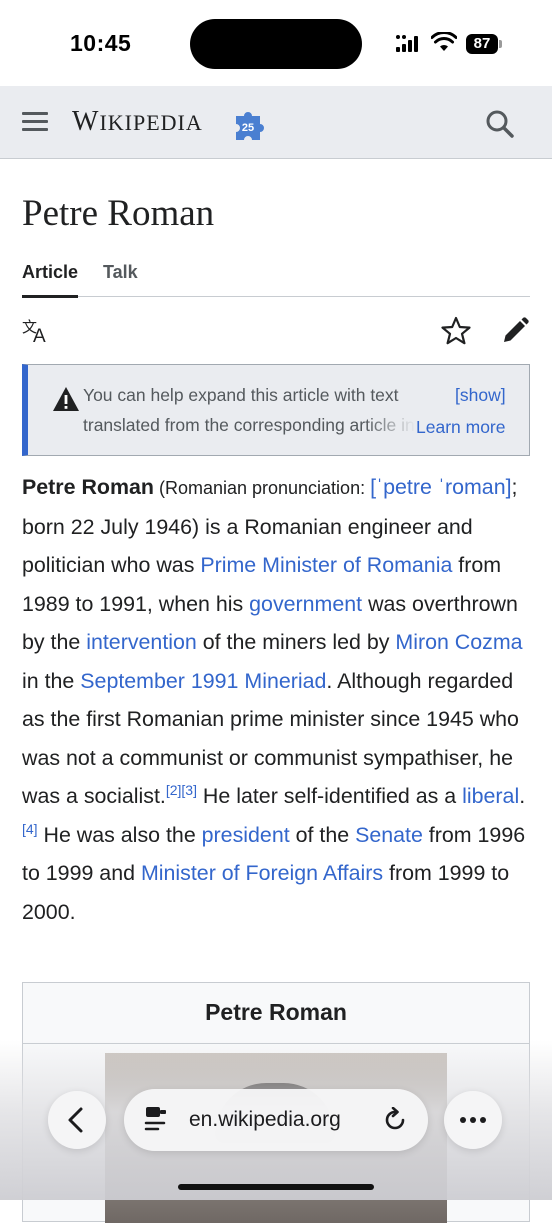 The height and width of the screenshot is (1223, 552). I want to click on body-text-4: of the miners led by, so click(296, 642).